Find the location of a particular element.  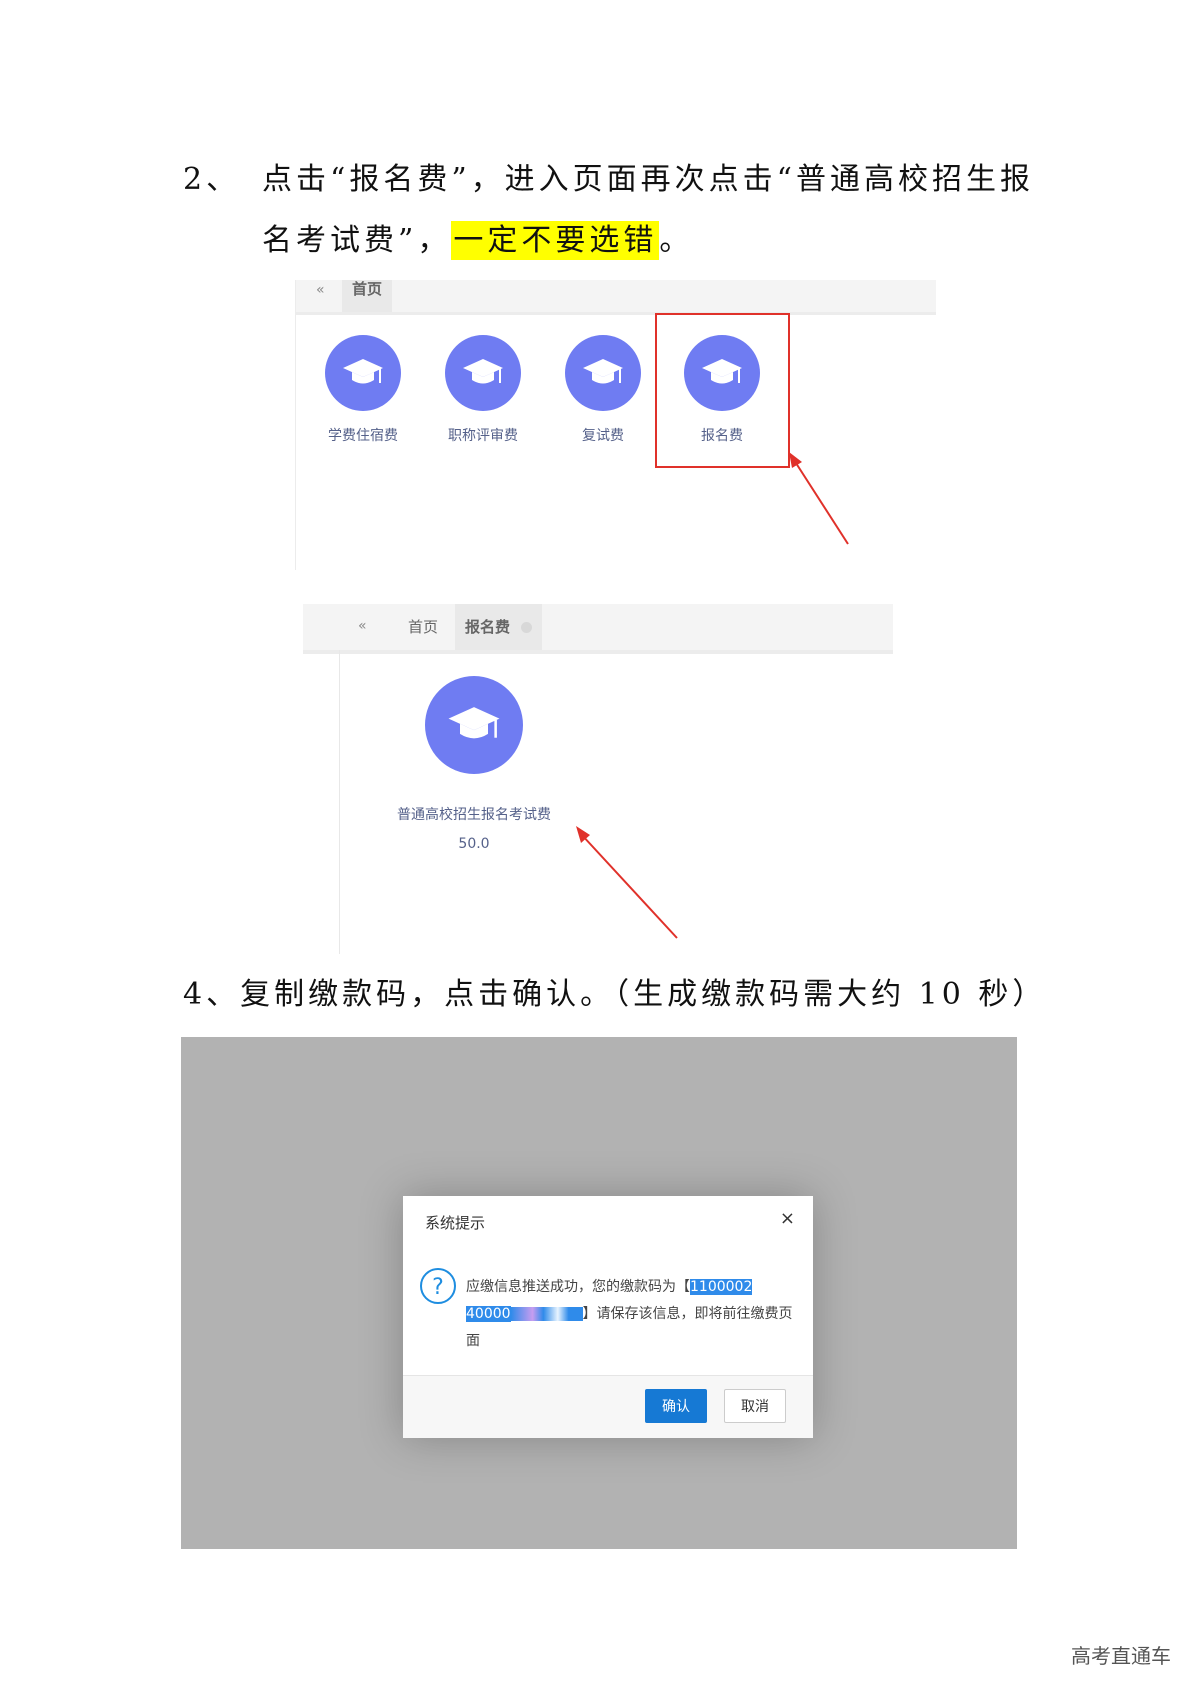

red-highlight-box is located at coordinates (722, 390).